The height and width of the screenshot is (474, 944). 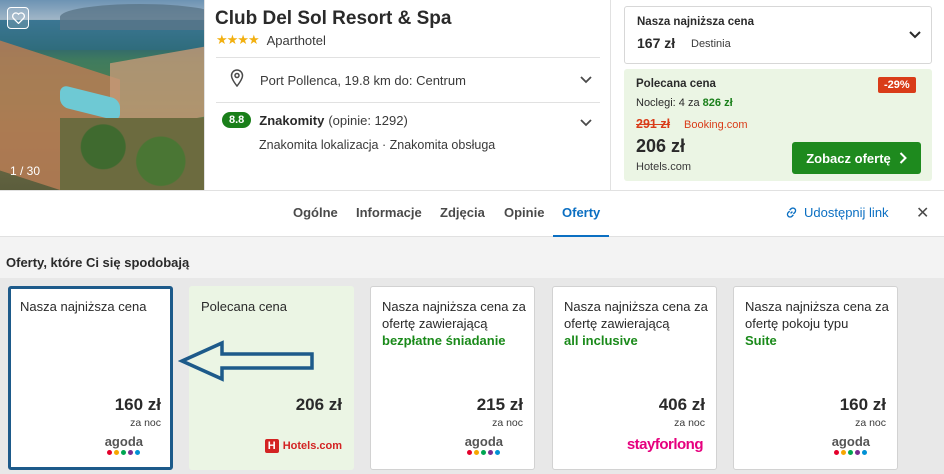 What do you see at coordinates (238, 80) in the screenshot?
I see `location-pin-icon` at bounding box center [238, 80].